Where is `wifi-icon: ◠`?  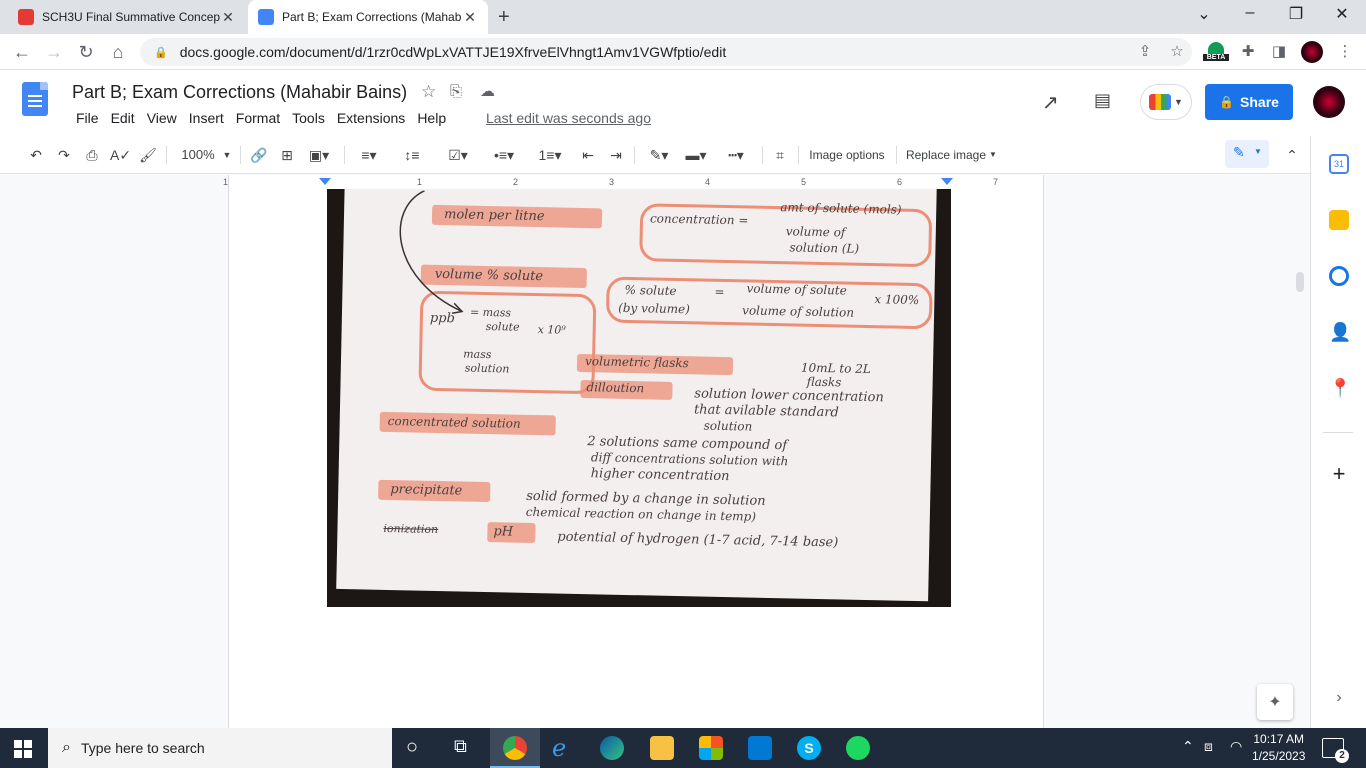 wifi-icon: ◠ is located at coordinates (1236, 746).